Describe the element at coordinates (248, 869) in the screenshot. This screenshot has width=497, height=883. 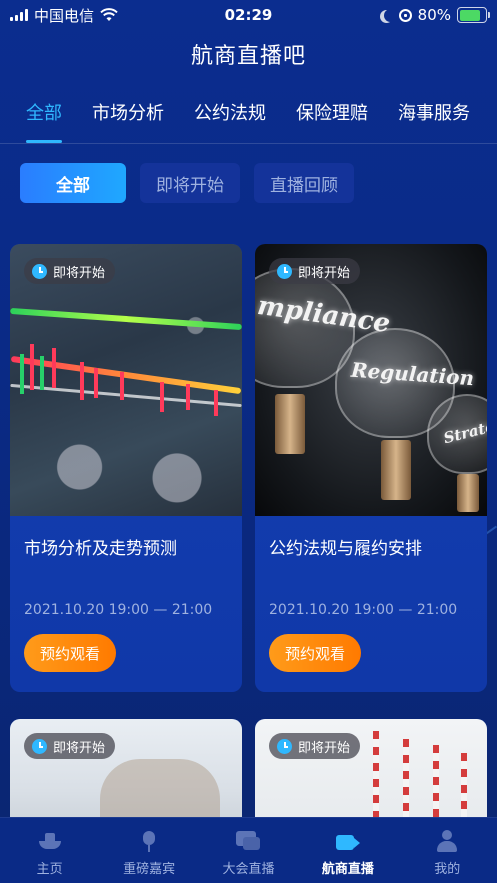
I see `tabbar-label: 大会直播` at that location.